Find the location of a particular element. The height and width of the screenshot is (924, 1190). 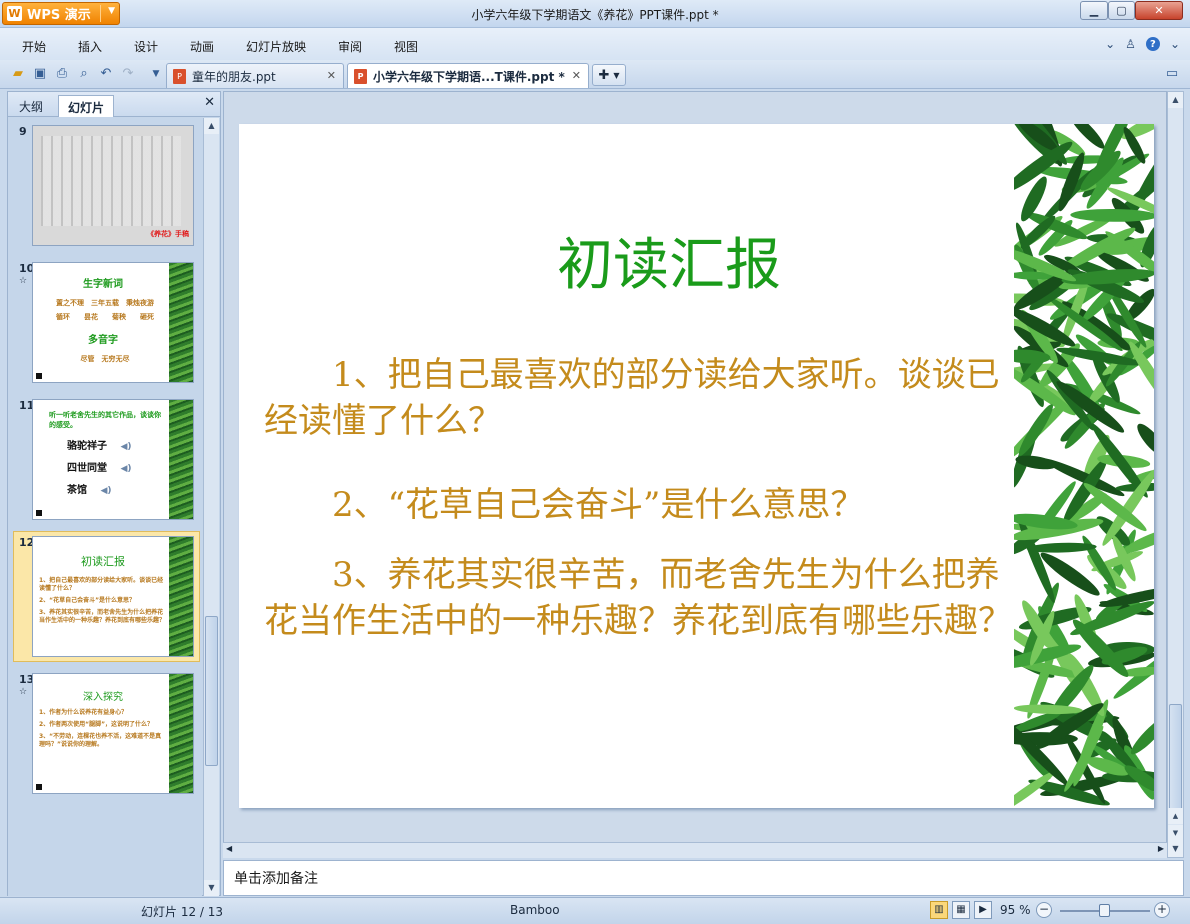

minimize-button: ▁ is located at coordinates (1094, 10).